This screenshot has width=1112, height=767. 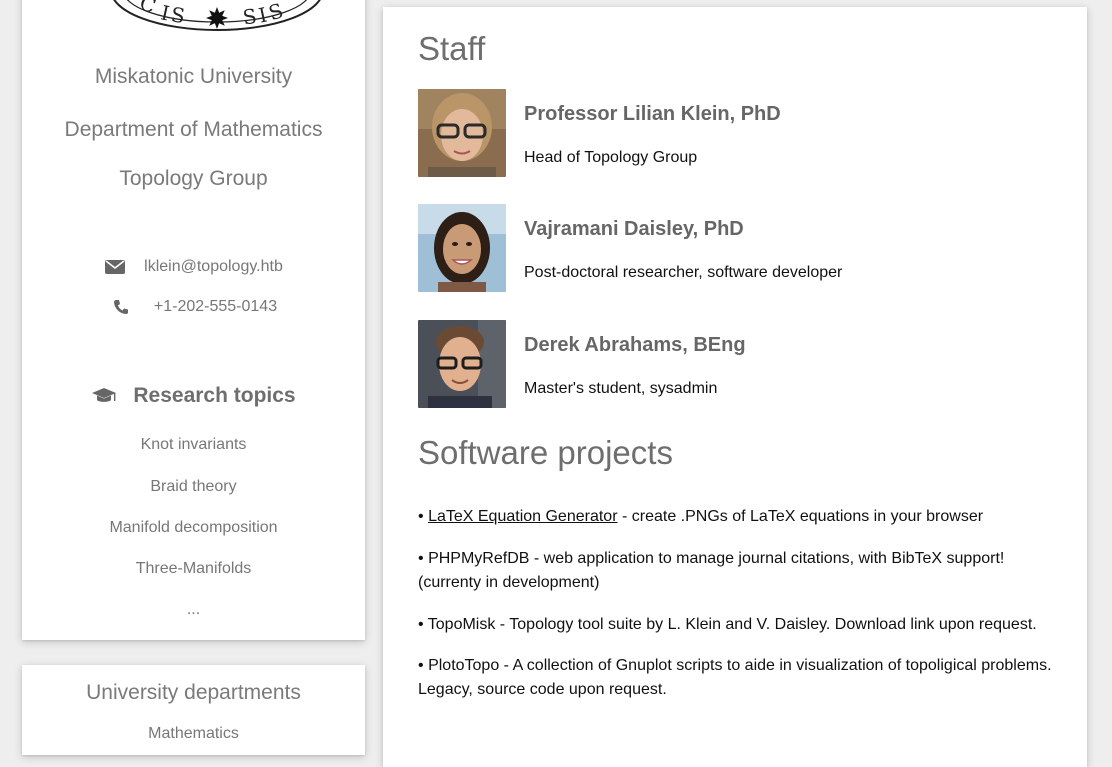 I want to click on software-projects-heading: Software projects, so click(x=545, y=452).